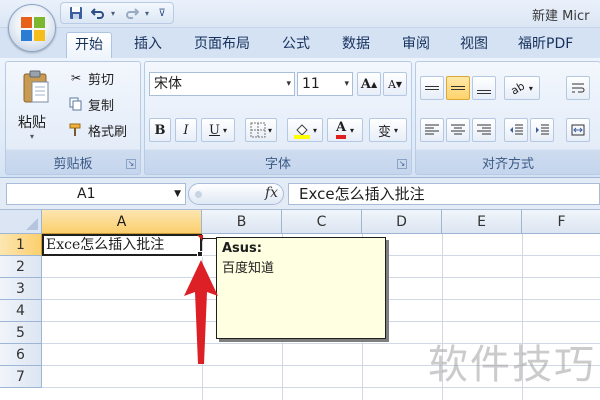 The image size is (600, 400). I want to click on select-all-button, so click(21, 222).